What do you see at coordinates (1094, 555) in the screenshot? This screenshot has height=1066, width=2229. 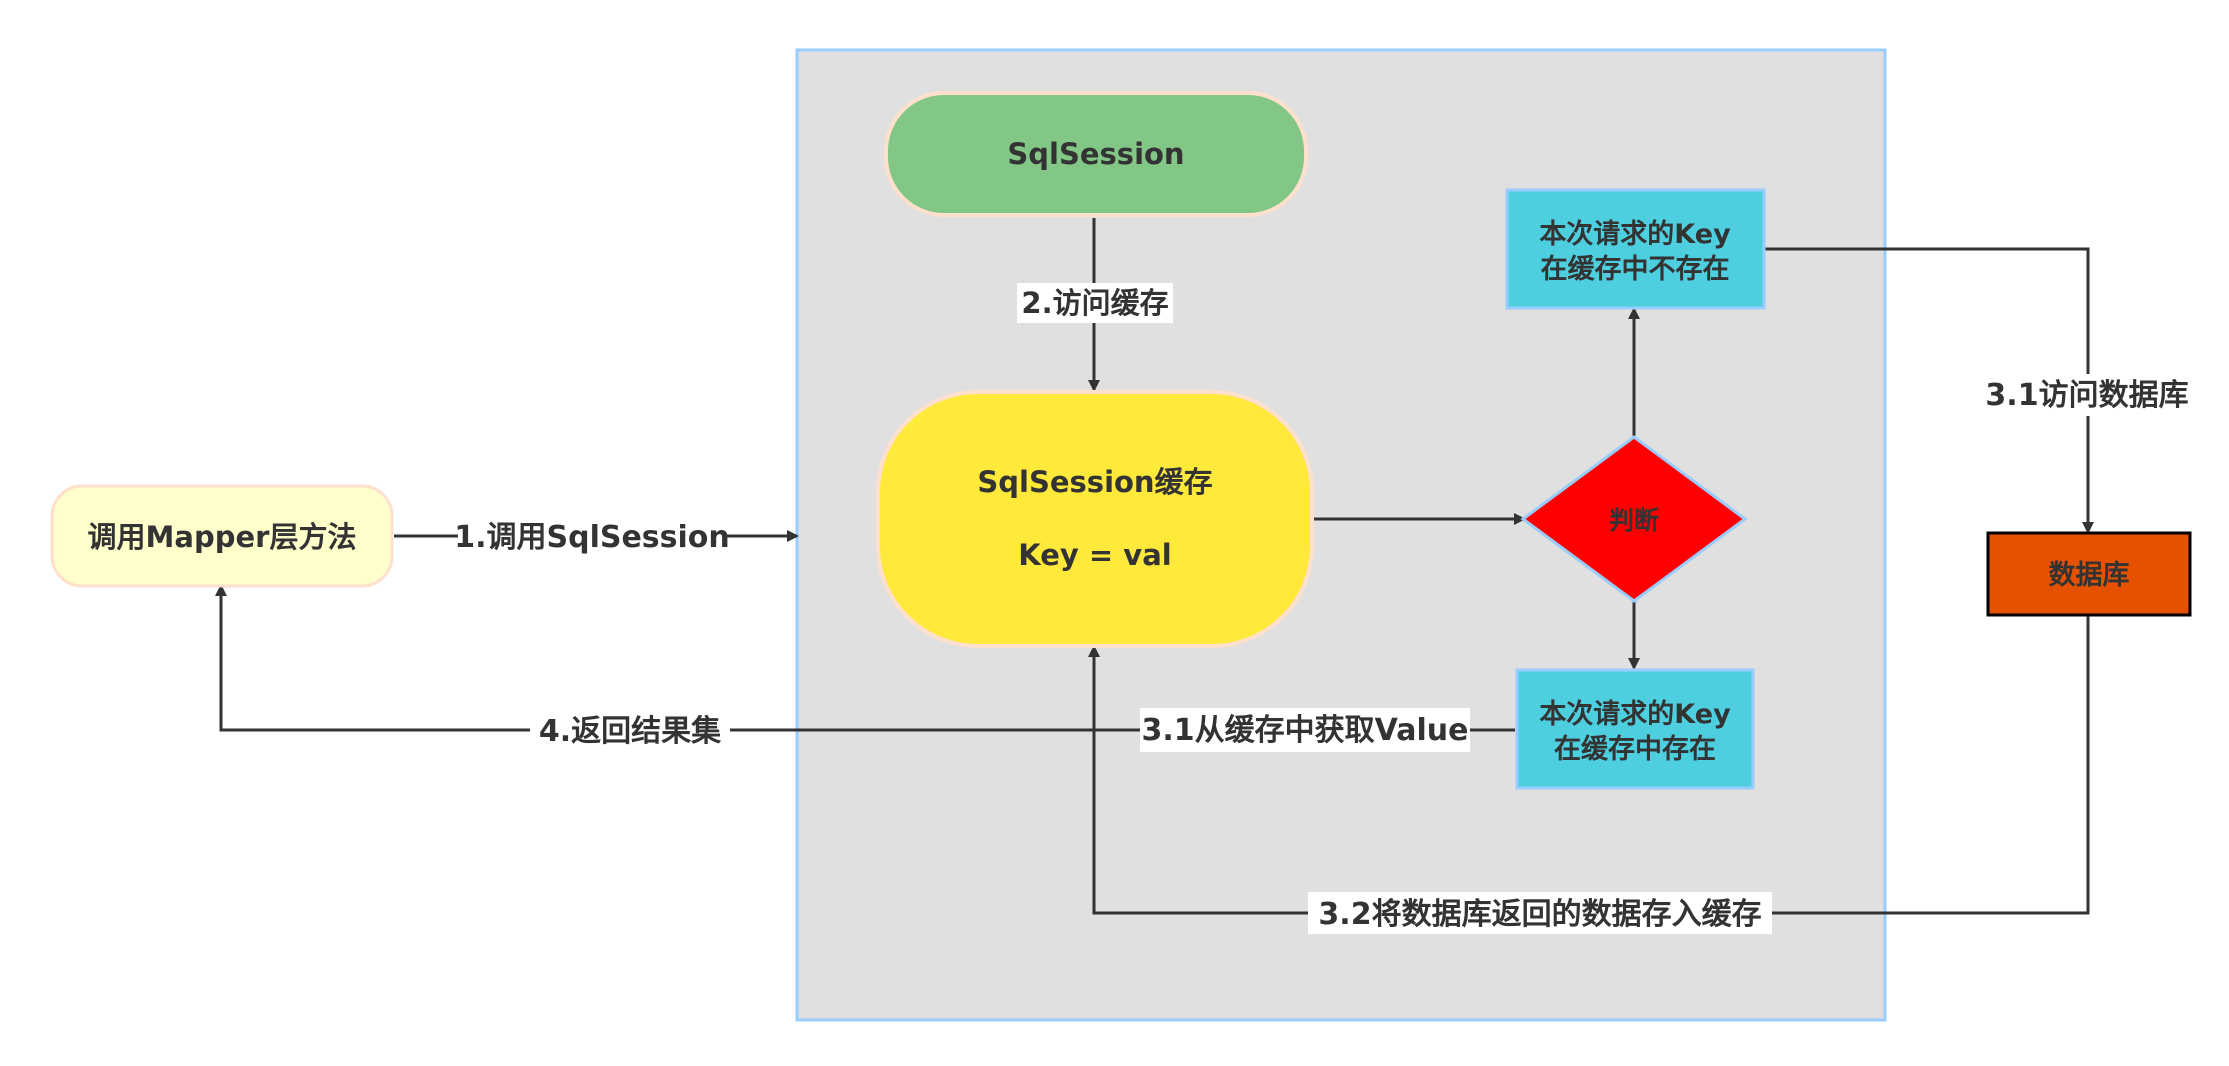 I see `cache-node-kv: Key = val` at bounding box center [1094, 555].